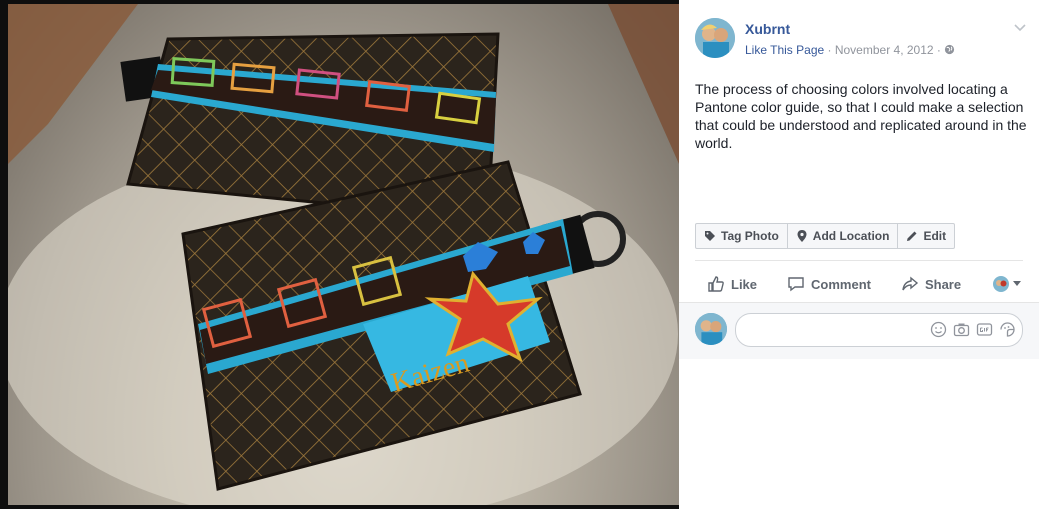  I want to click on globe-icon, so click(950, 49).